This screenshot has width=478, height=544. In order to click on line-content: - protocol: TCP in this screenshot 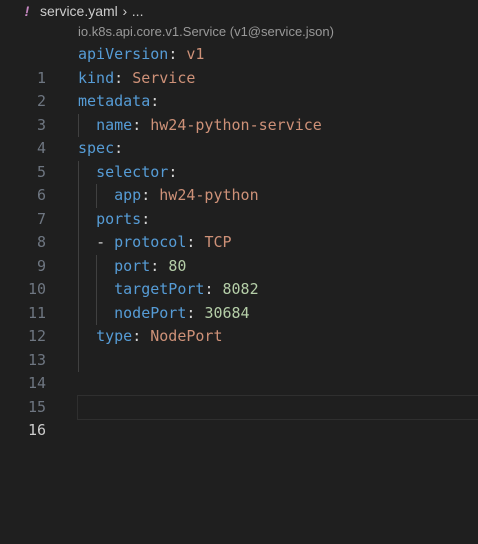, I will do `click(278, 243)`.